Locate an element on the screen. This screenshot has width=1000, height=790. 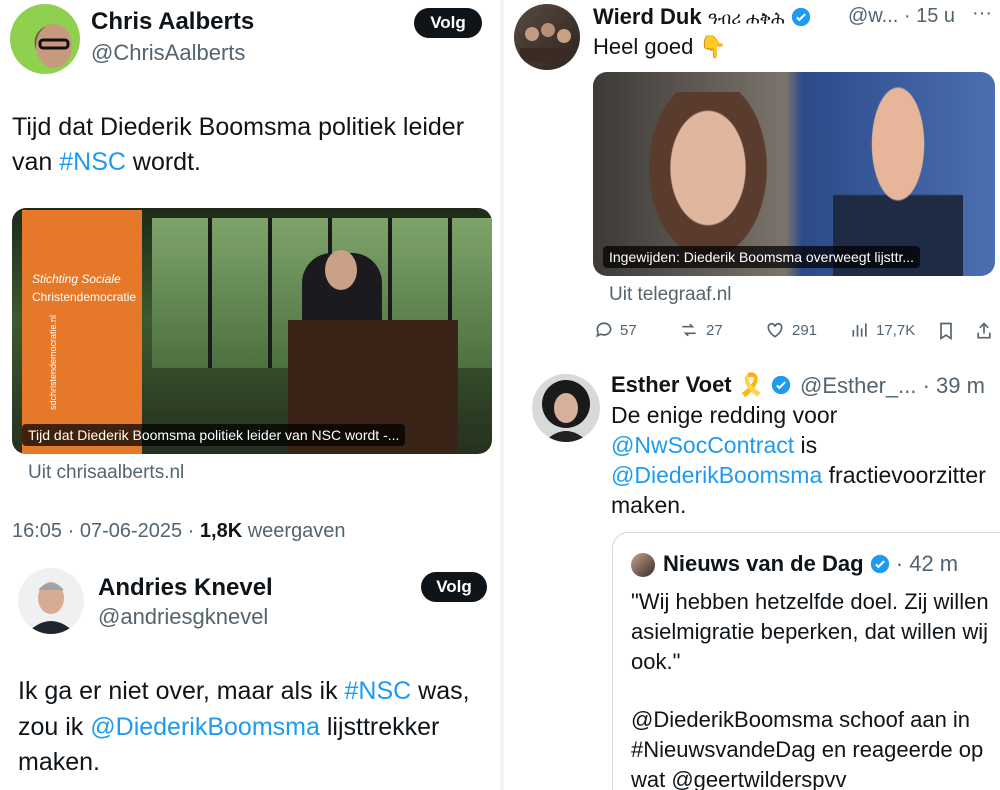
reply-button: 57 is located at coordinates (615, 330).